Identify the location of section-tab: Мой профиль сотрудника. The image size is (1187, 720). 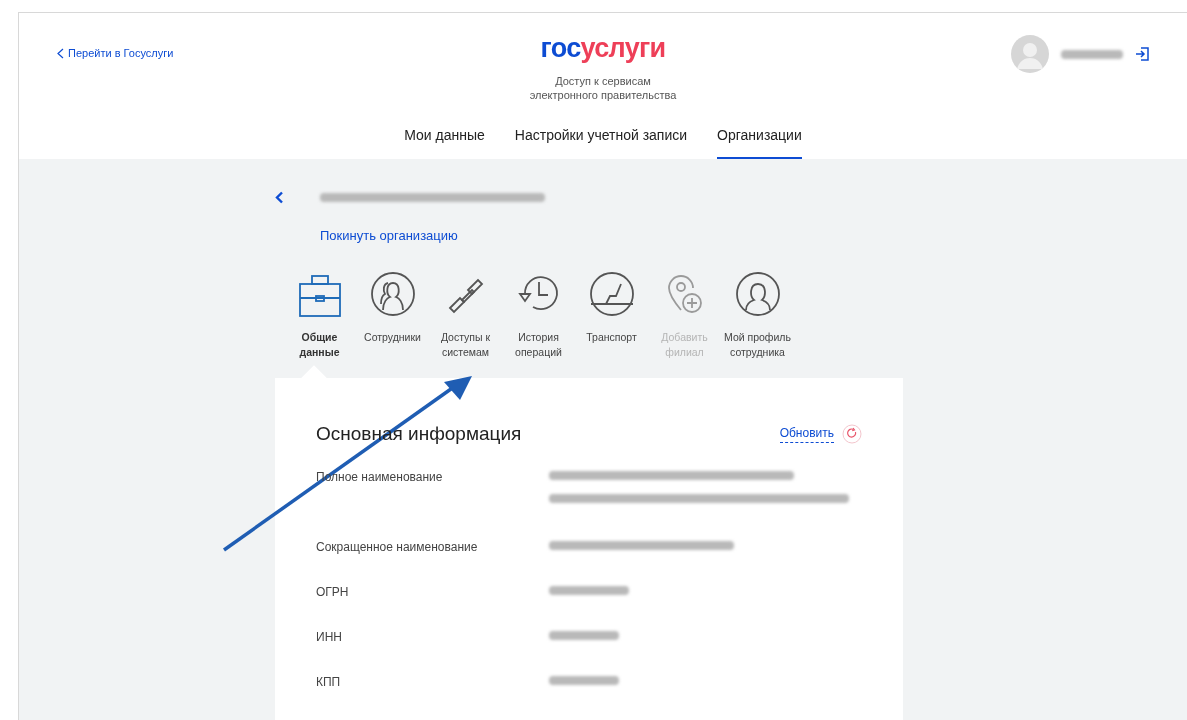
(757, 314).